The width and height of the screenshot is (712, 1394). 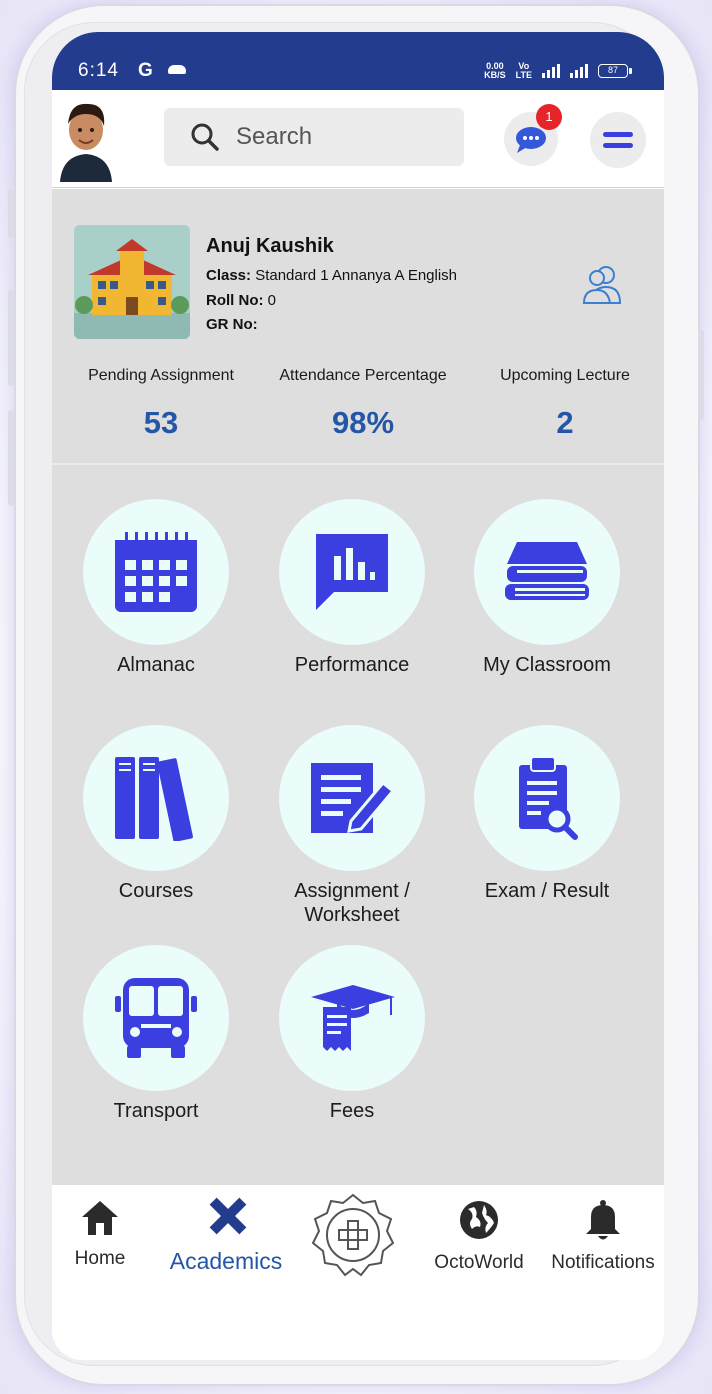 What do you see at coordinates (603, 1262) in the screenshot?
I see `nav-label: Notifications` at bounding box center [603, 1262].